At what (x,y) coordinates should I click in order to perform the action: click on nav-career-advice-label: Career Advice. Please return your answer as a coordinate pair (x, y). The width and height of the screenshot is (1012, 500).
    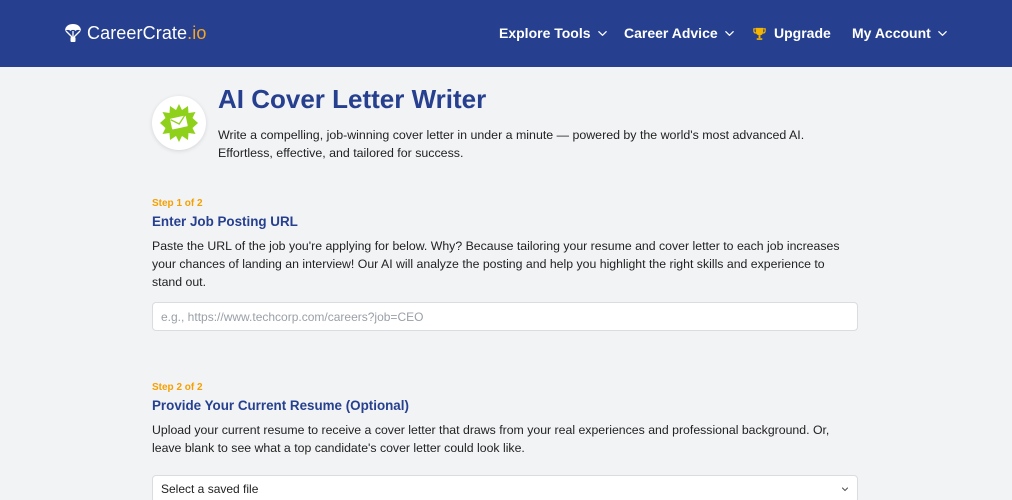
    Looking at the image, I should click on (671, 33).